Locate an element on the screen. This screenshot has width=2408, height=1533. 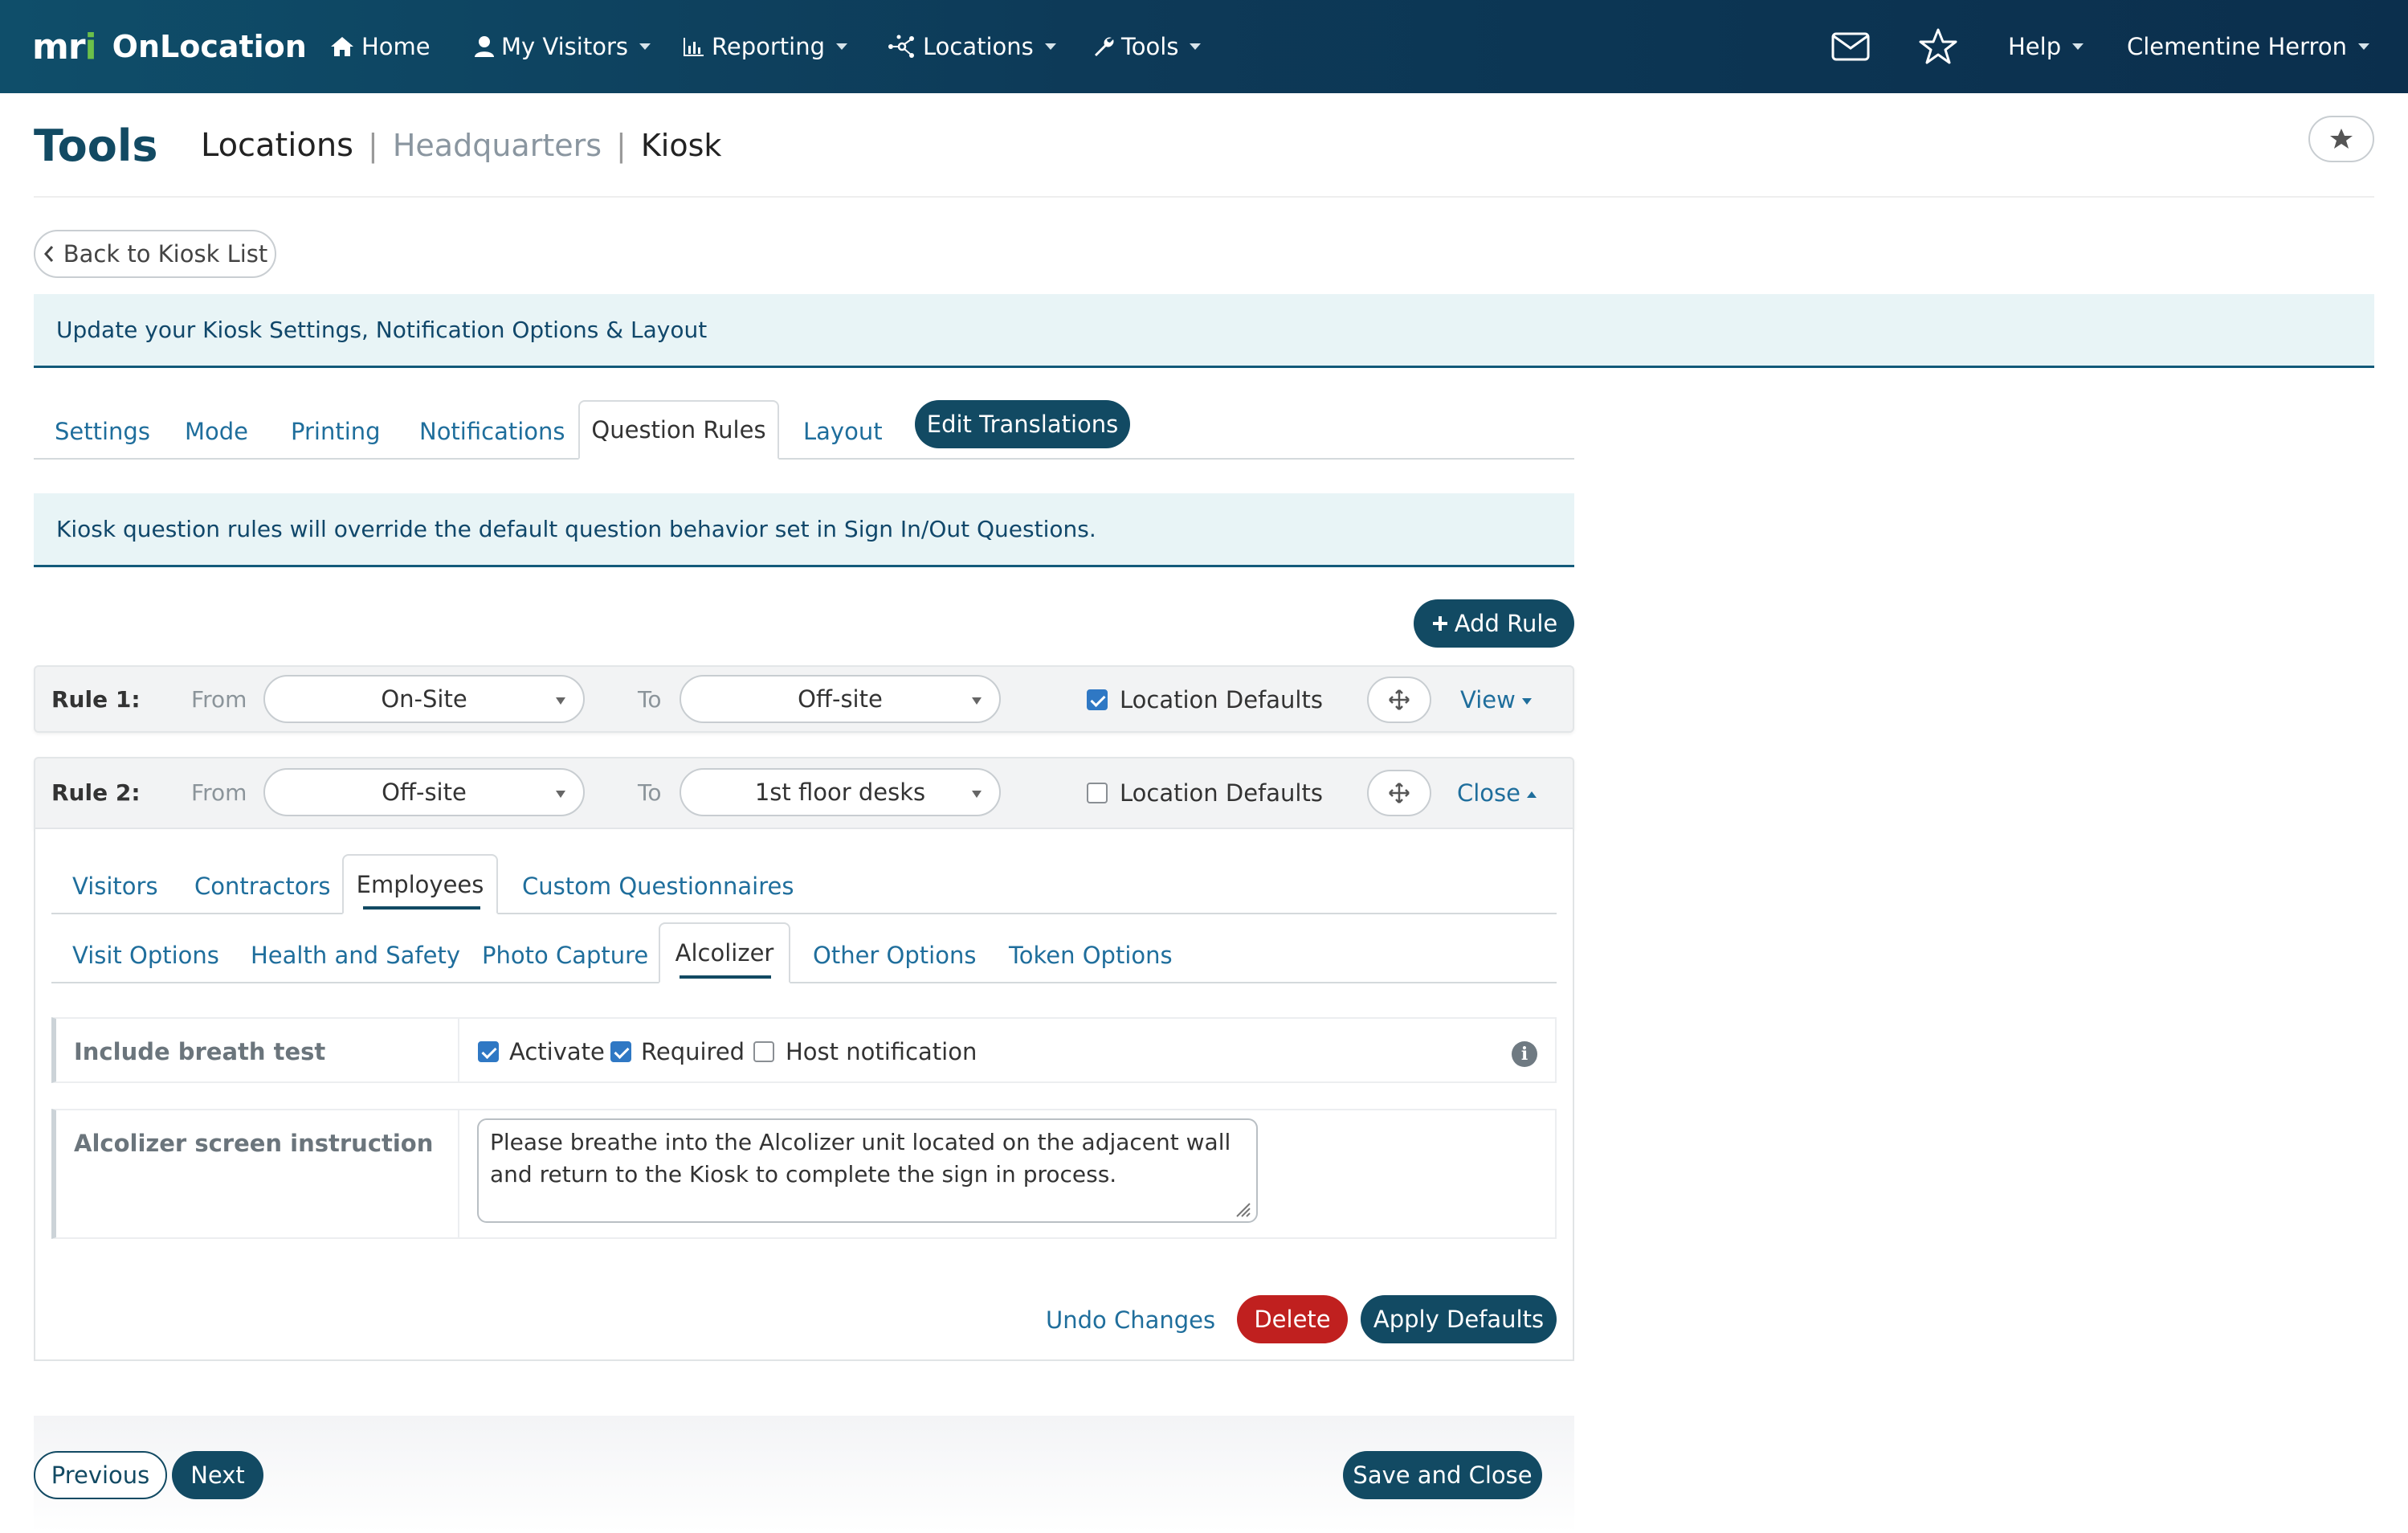
nav-home-label: Home is located at coordinates (396, 46).